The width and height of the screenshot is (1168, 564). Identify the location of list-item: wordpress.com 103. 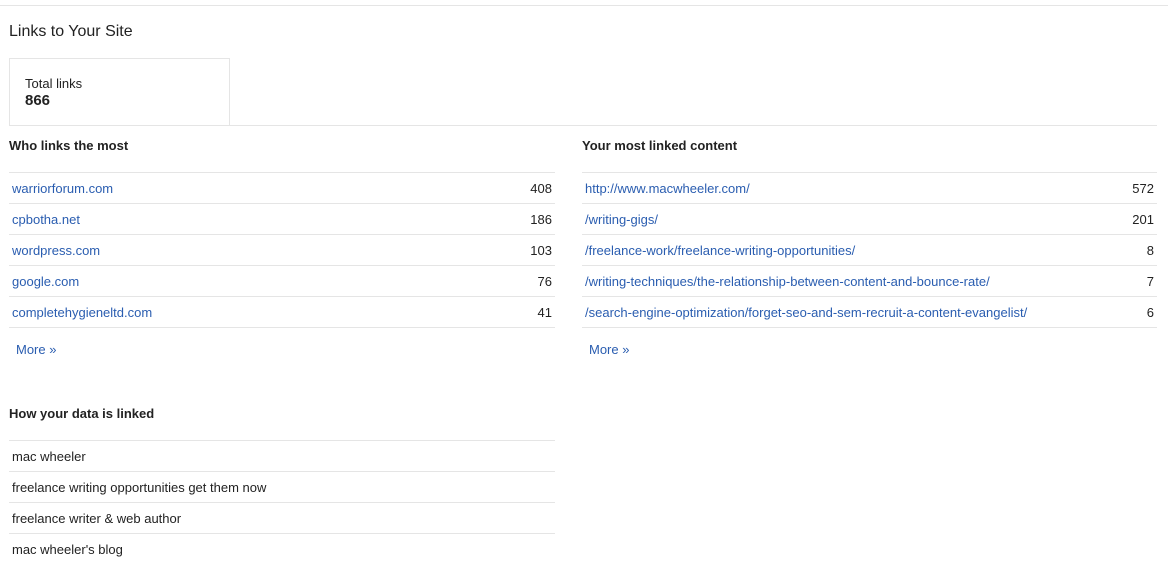
(282, 250).